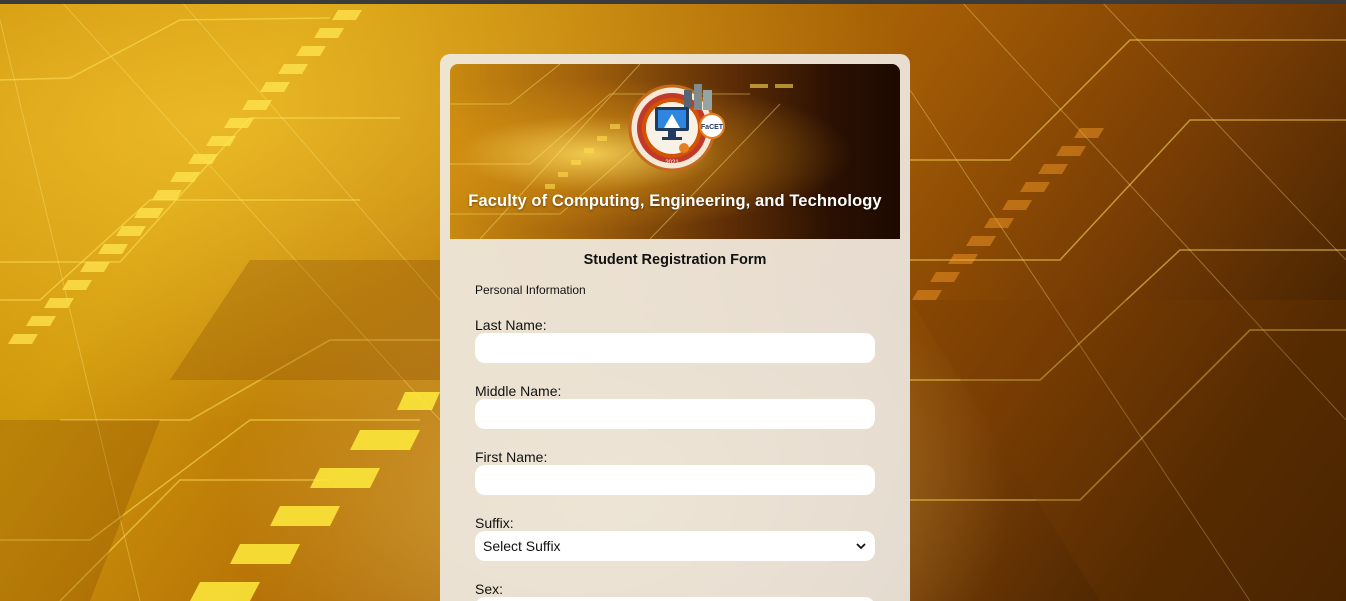 The image size is (1346, 601). Describe the element at coordinates (675, 414) in the screenshot. I see `middle-name-input` at that location.